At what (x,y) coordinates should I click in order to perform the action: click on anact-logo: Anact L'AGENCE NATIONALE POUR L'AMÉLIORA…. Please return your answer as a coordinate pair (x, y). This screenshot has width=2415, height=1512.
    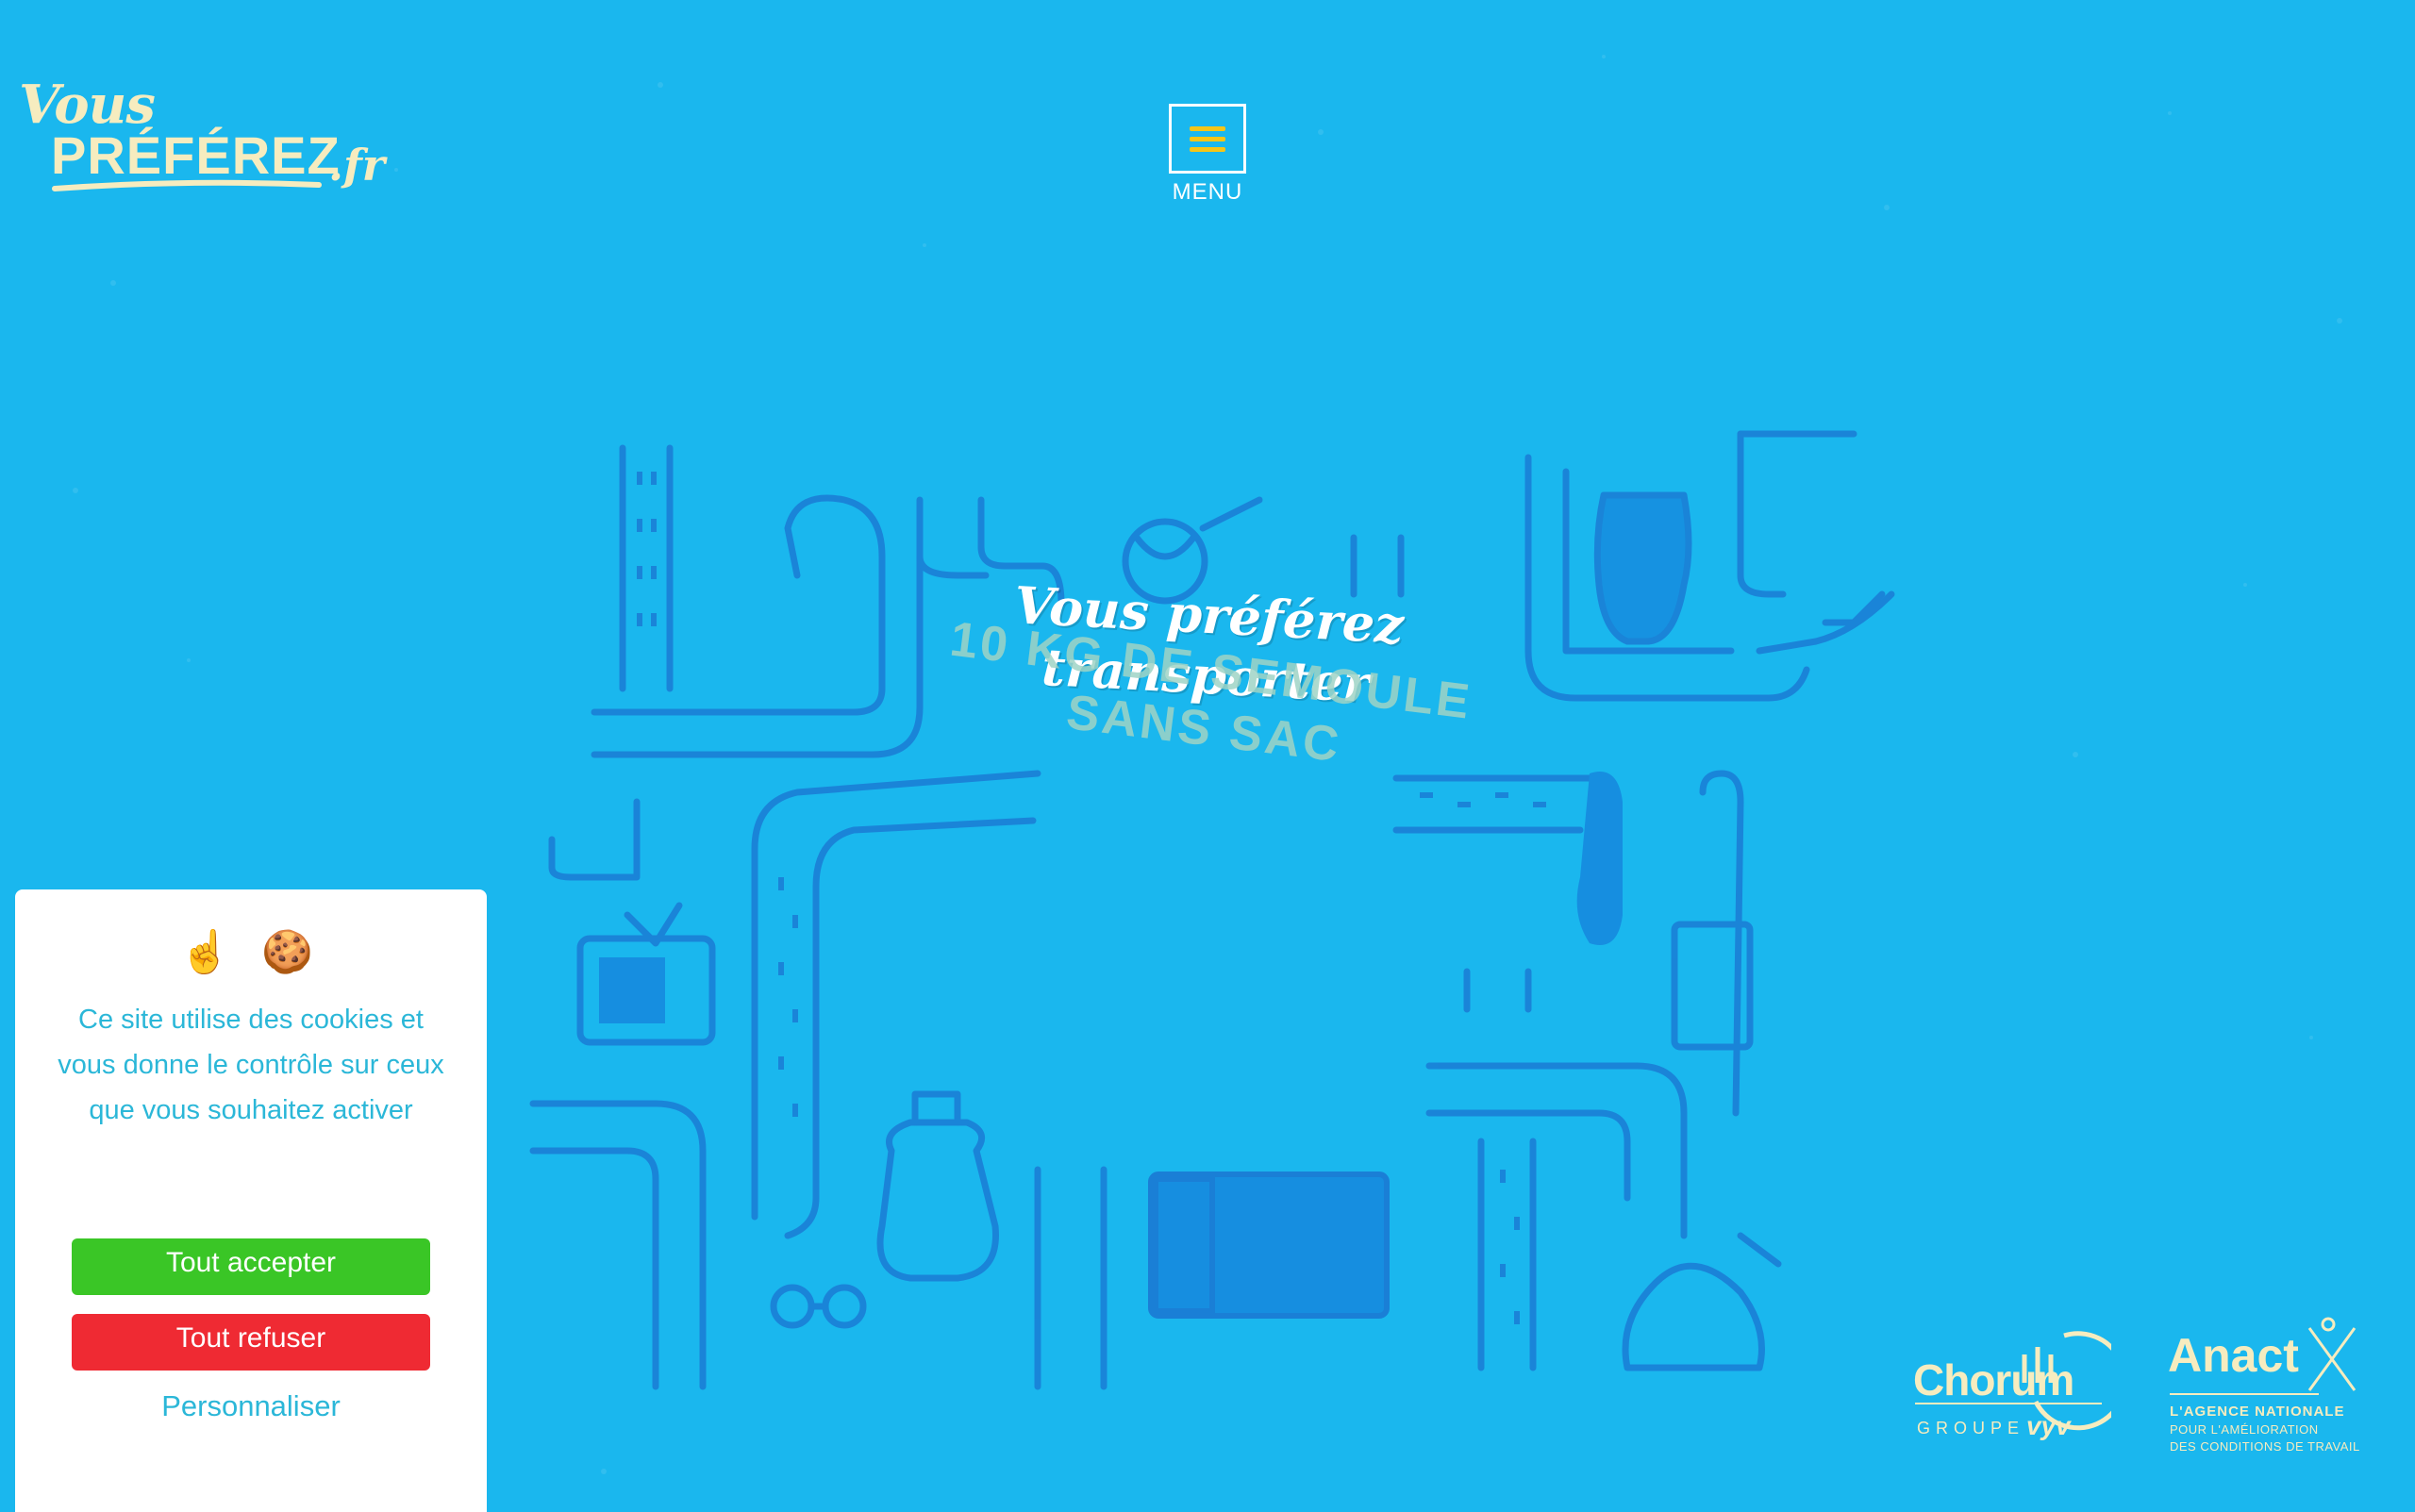
    Looking at the image, I should click on (2271, 1387).